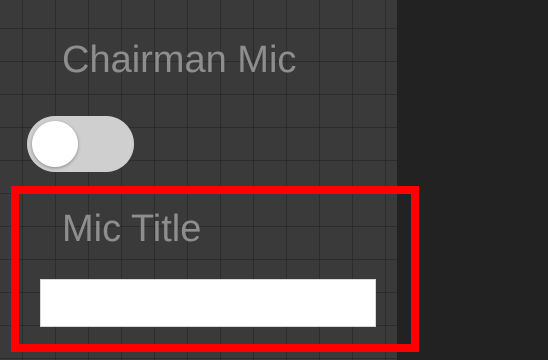  What do you see at coordinates (80, 144) in the screenshot?
I see `chairman-mic-toggle` at bounding box center [80, 144].